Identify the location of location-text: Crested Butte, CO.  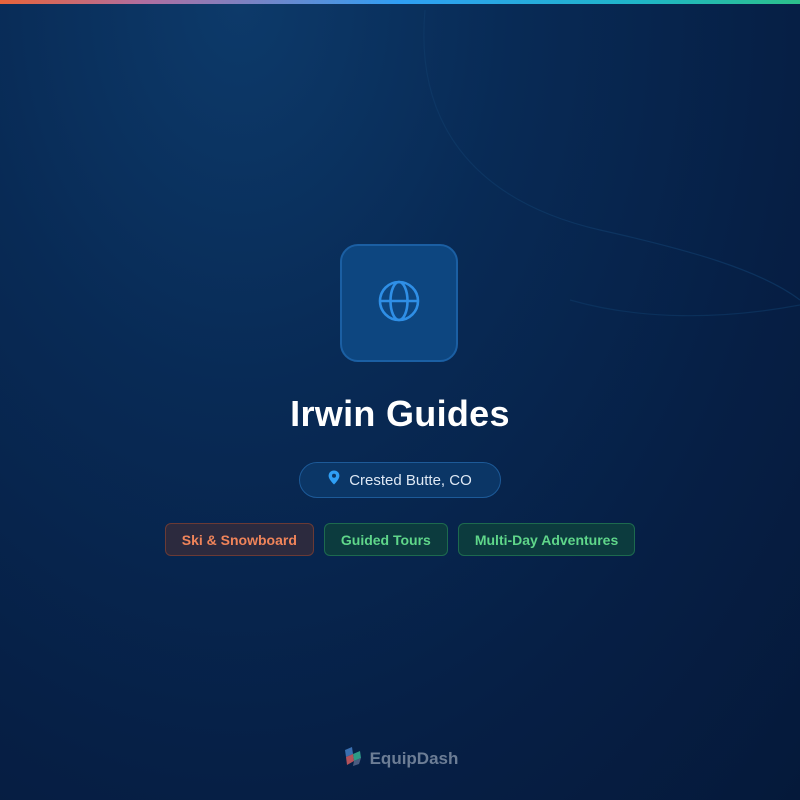
(410, 480).